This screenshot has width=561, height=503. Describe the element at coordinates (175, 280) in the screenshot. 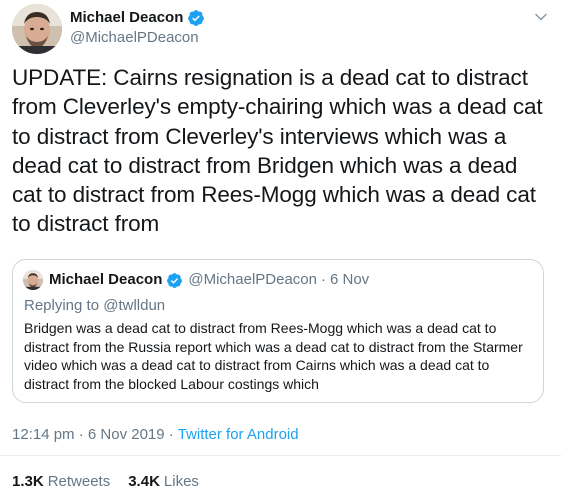

I see `quoted-verified-badge-icon` at that location.